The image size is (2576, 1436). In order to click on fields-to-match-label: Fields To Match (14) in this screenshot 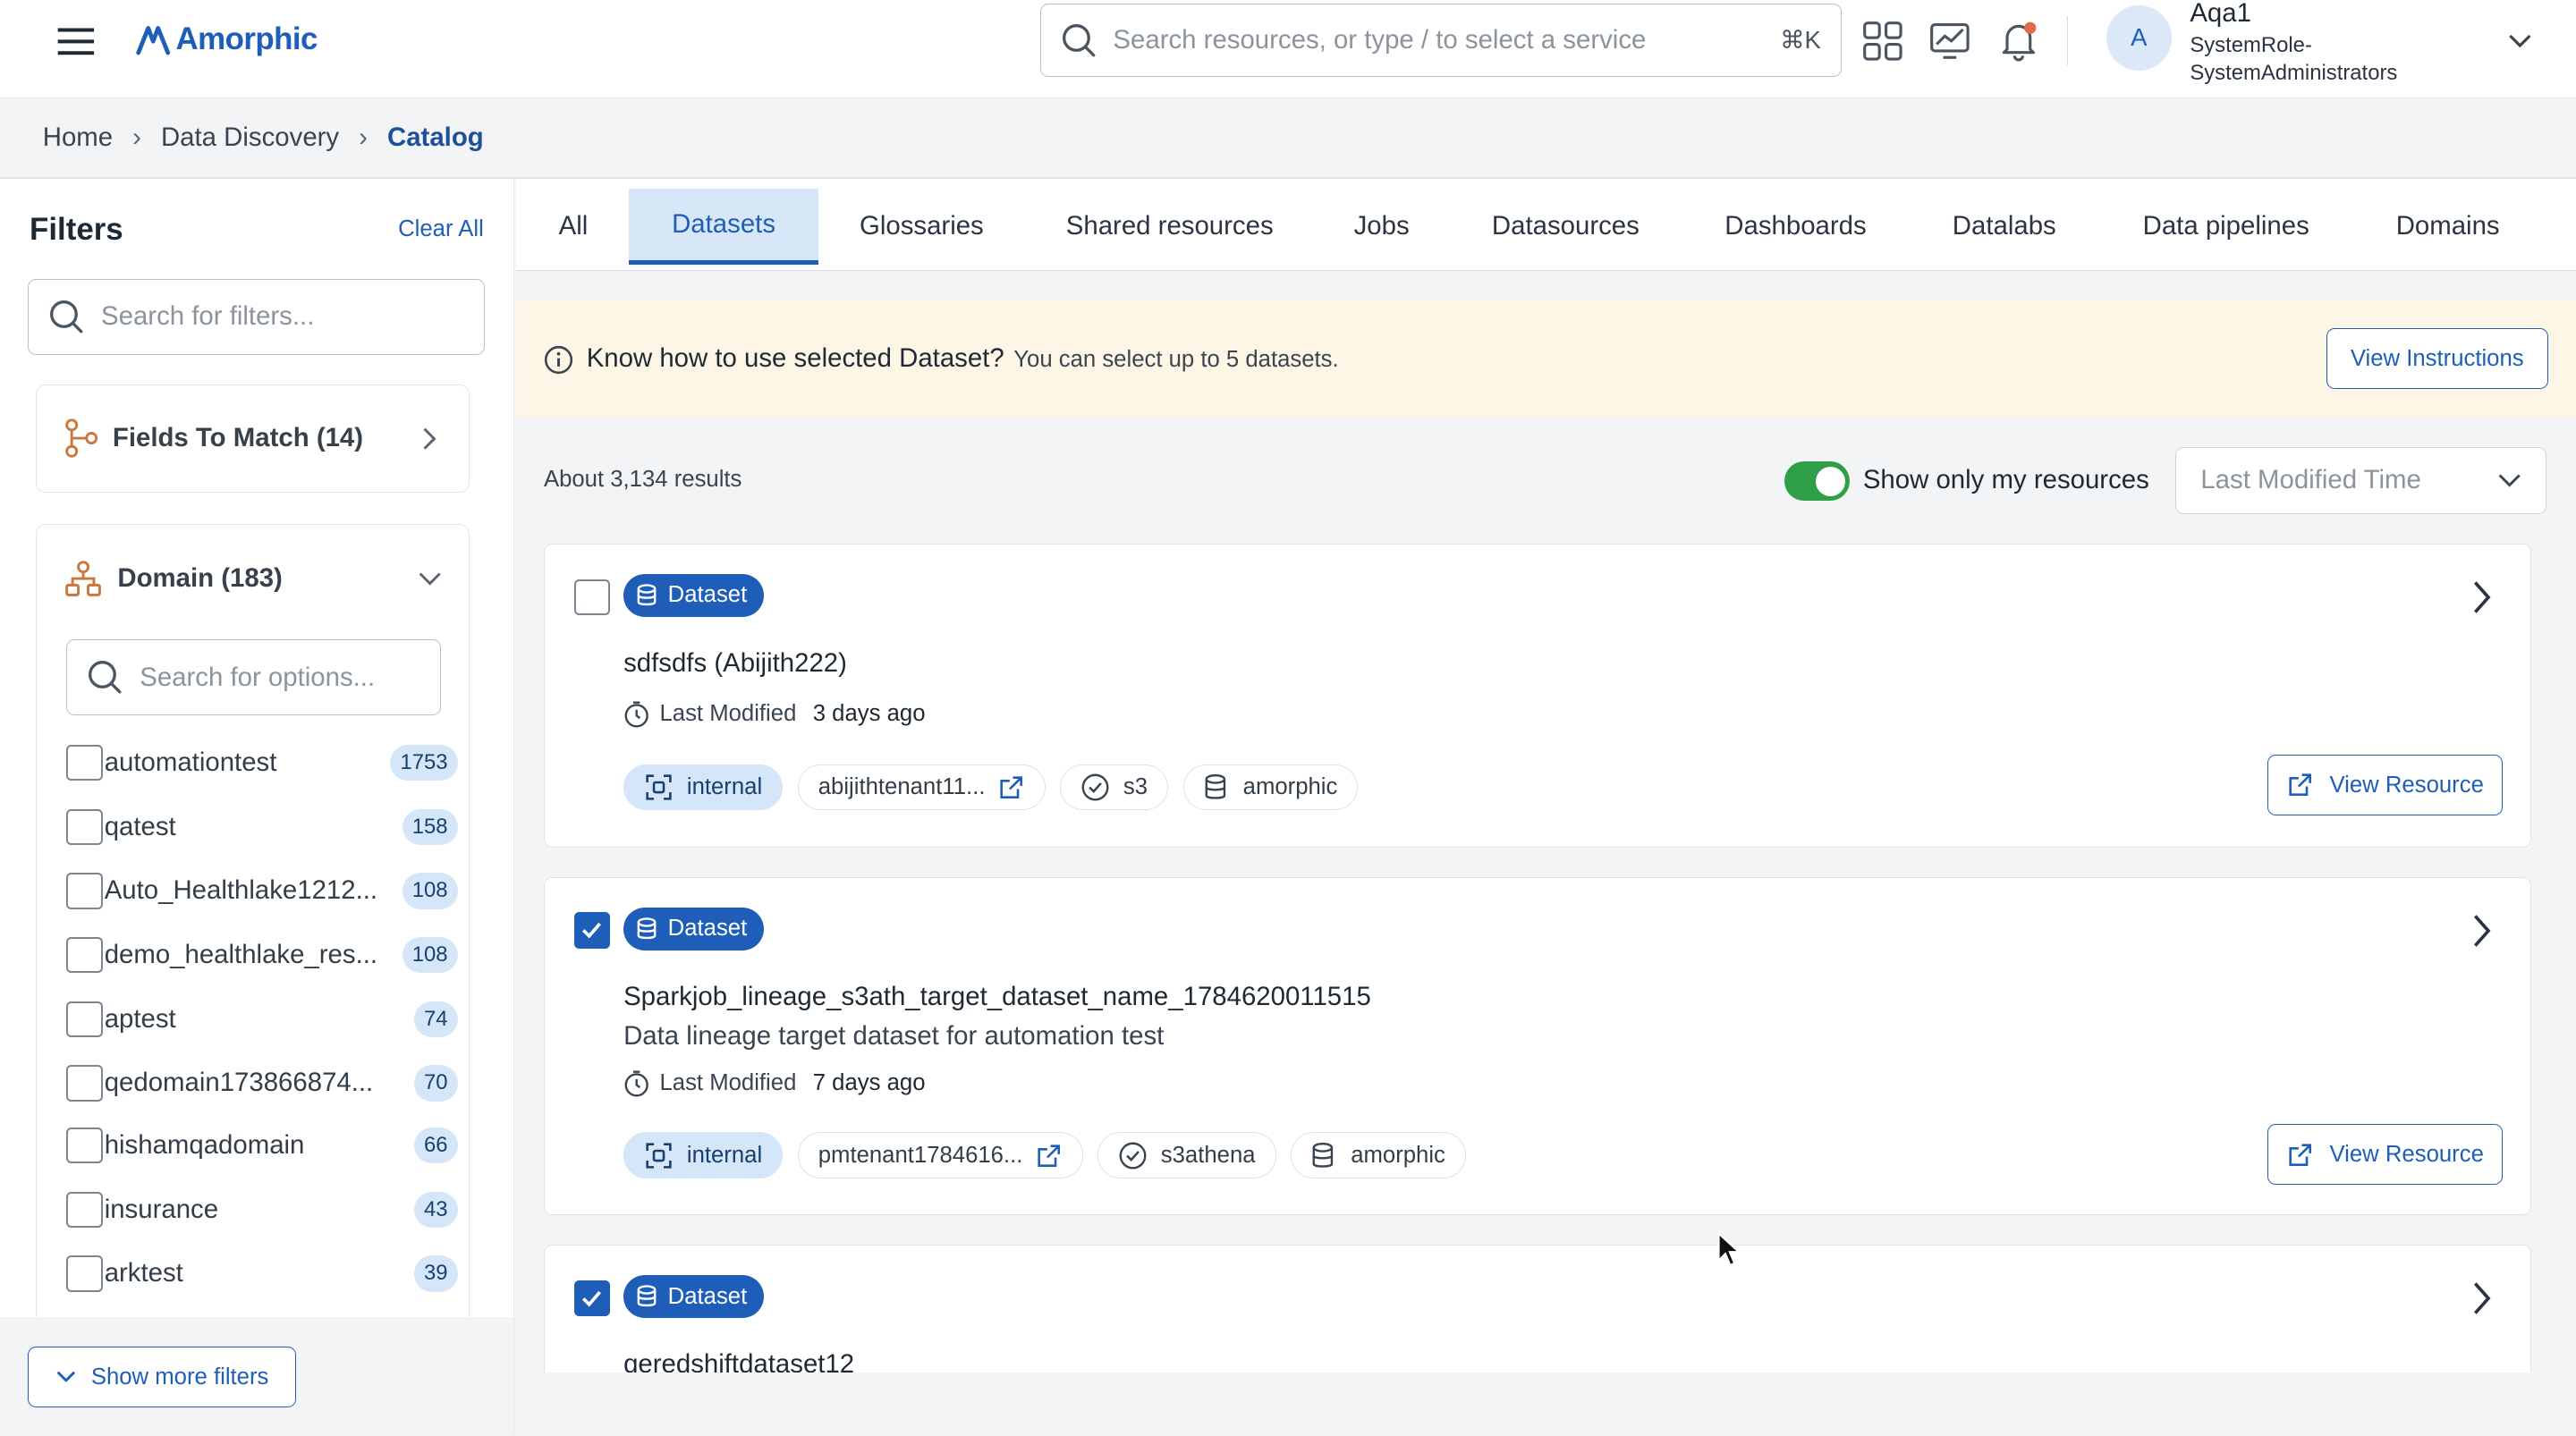, I will do `click(238, 438)`.